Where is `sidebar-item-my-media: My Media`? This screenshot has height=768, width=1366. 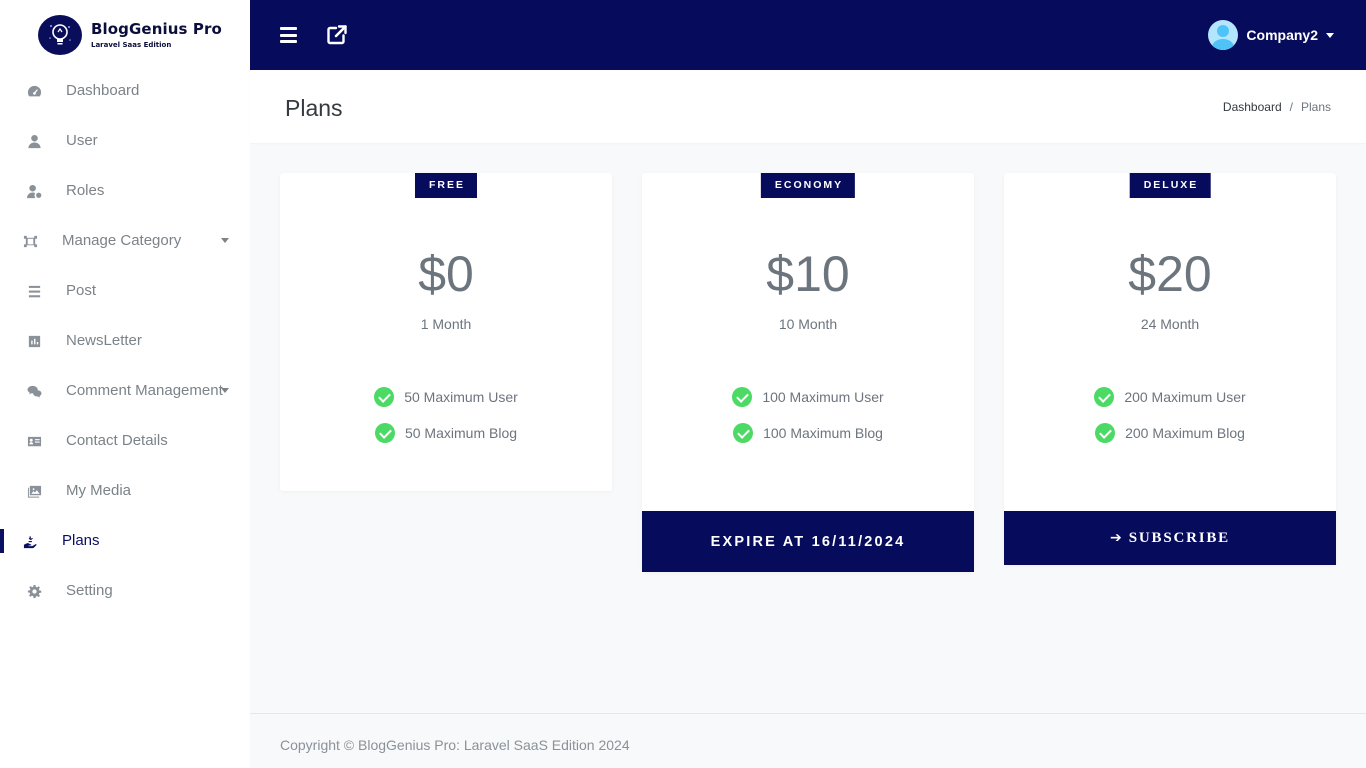
sidebar-item-my-media: My Media is located at coordinates (125, 491).